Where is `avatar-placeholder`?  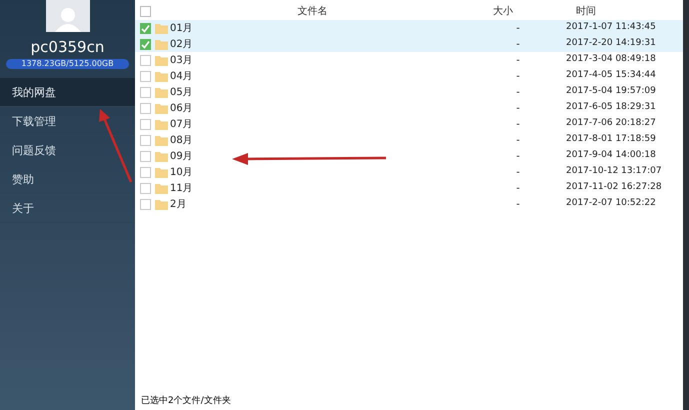
avatar-placeholder is located at coordinates (68, 16).